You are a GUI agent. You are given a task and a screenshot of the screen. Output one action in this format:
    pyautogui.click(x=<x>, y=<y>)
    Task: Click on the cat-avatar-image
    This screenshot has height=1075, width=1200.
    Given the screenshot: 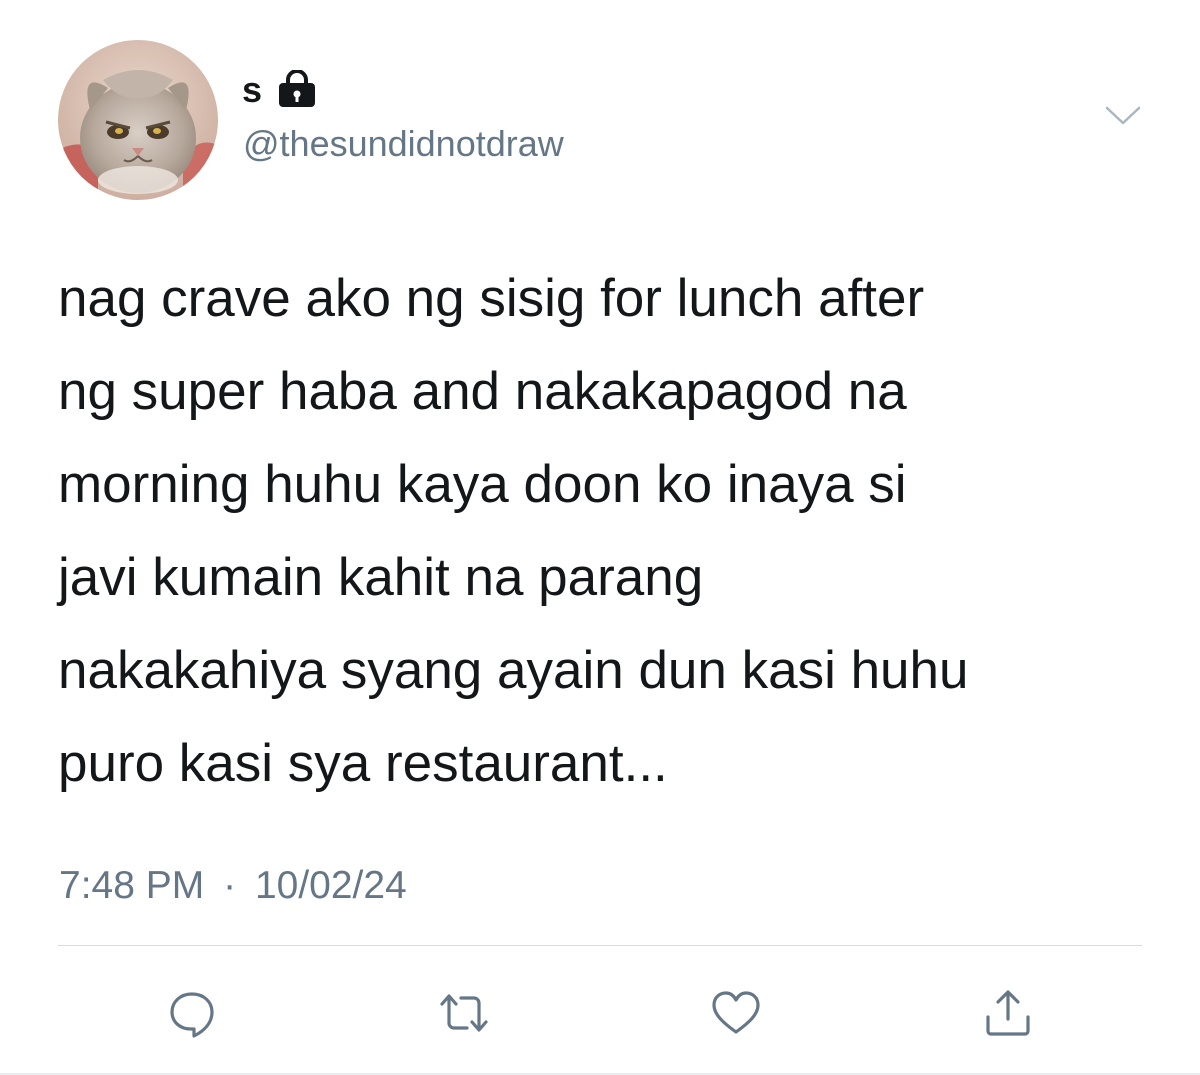 What is the action you would take?
    pyautogui.click(x=138, y=120)
    